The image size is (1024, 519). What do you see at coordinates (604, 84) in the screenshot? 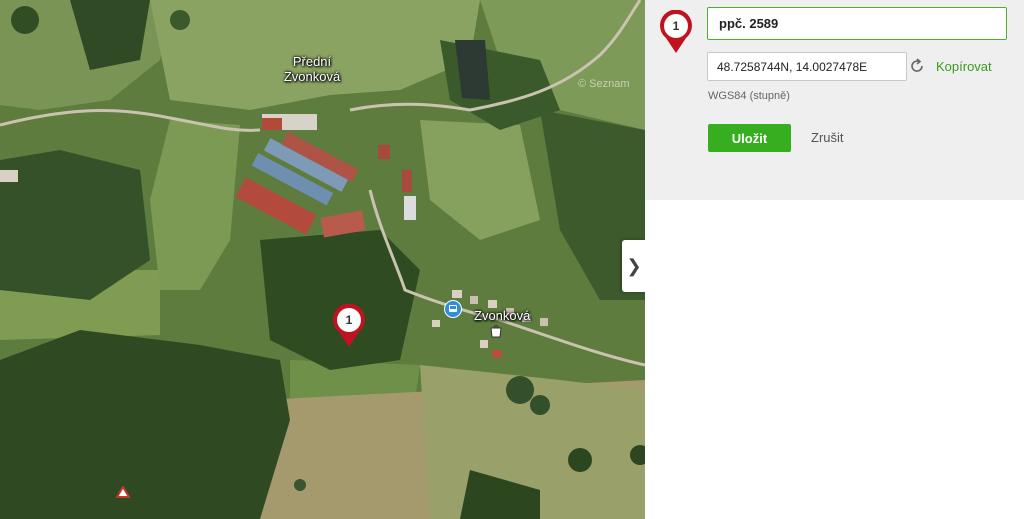
I see `map-watermark: © Seznam` at bounding box center [604, 84].